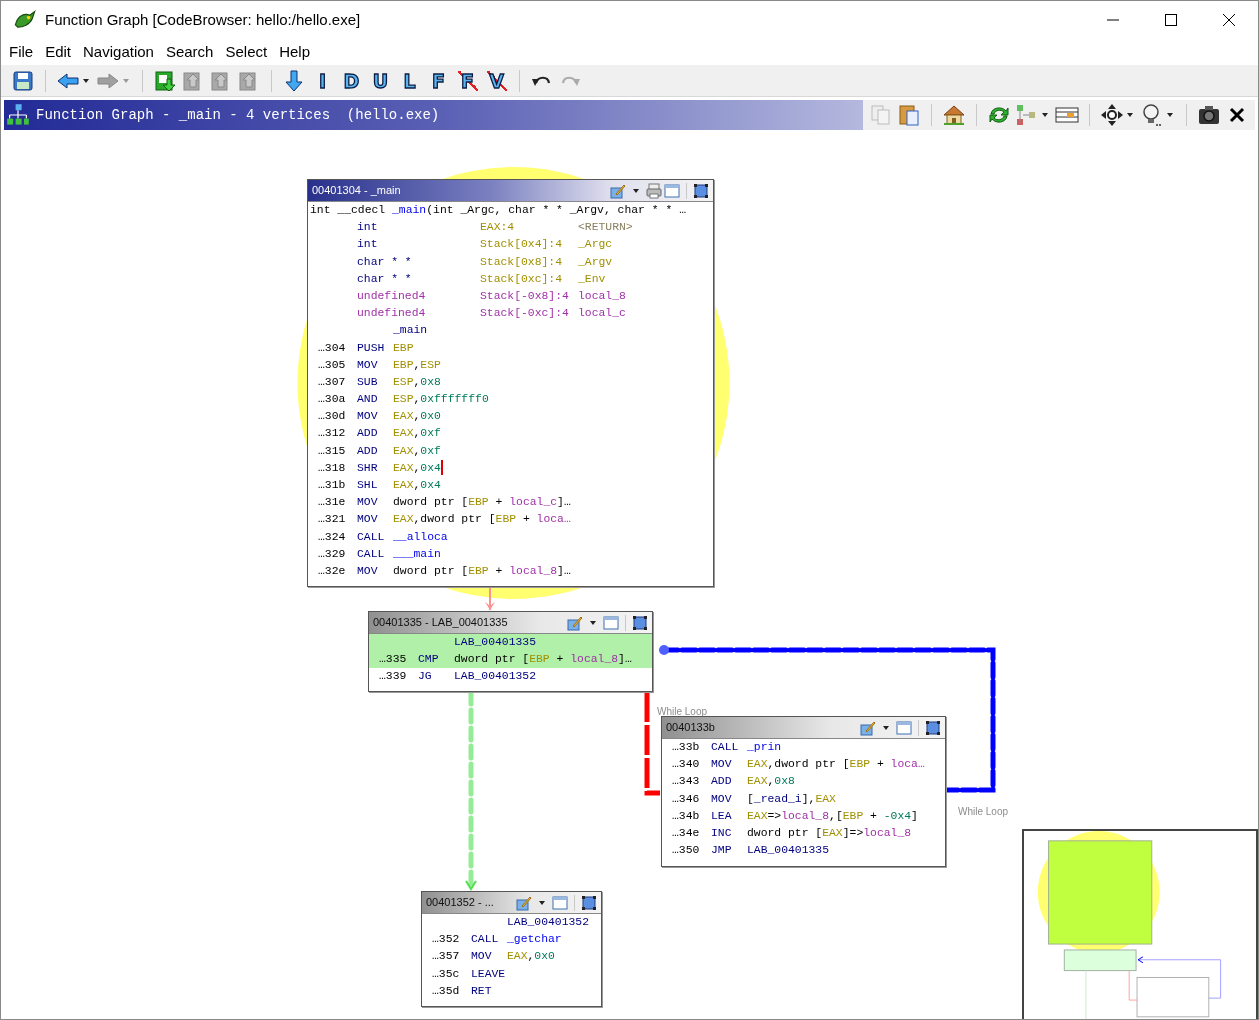  Describe the element at coordinates (954, 115) in the screenshot. I see `home-icon` at that location.